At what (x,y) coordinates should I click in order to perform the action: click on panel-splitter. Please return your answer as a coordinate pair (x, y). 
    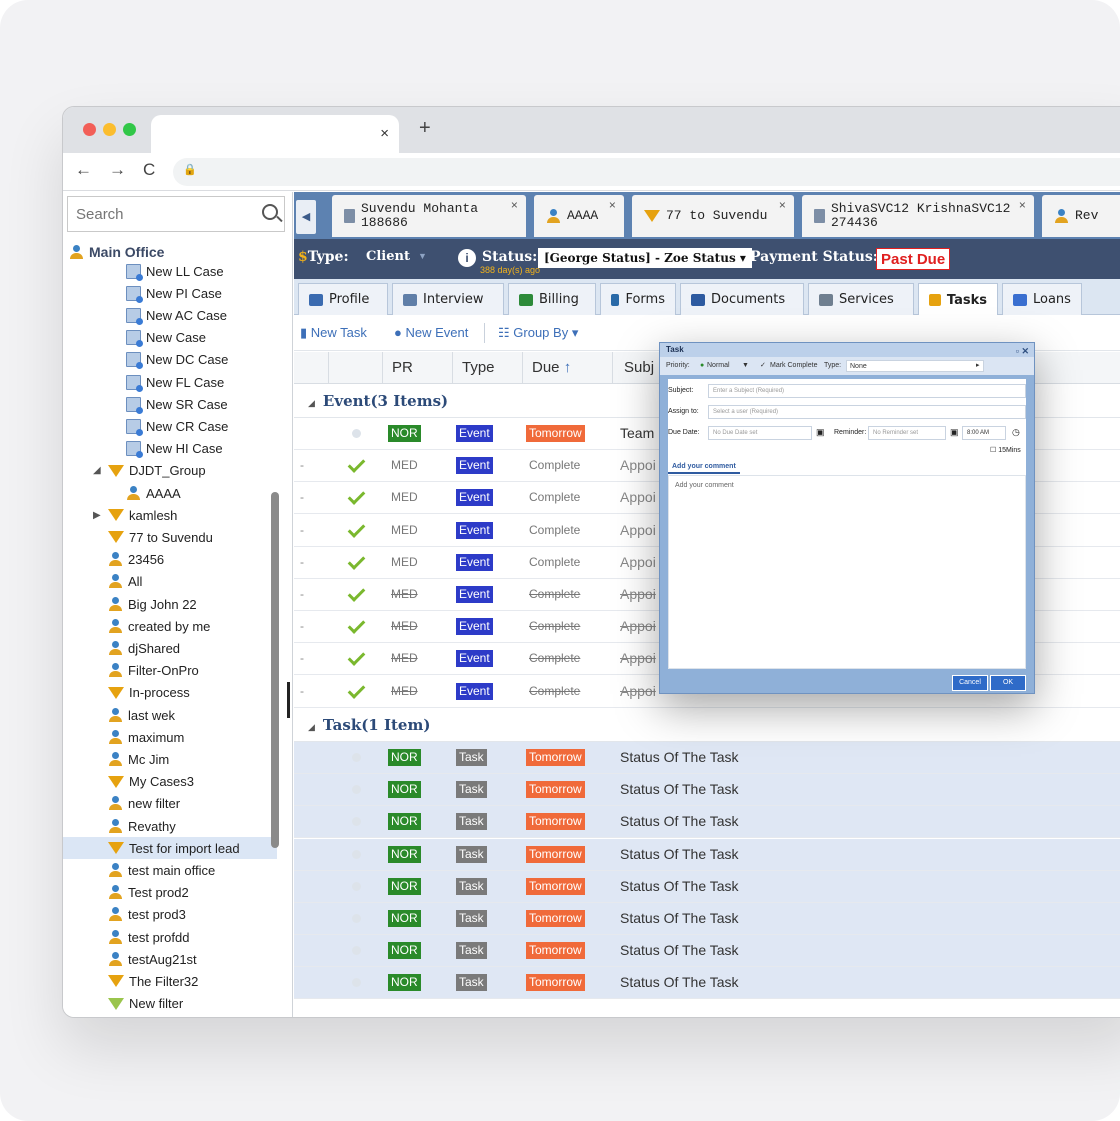
    Looking at the image, I should click on (288, 700).